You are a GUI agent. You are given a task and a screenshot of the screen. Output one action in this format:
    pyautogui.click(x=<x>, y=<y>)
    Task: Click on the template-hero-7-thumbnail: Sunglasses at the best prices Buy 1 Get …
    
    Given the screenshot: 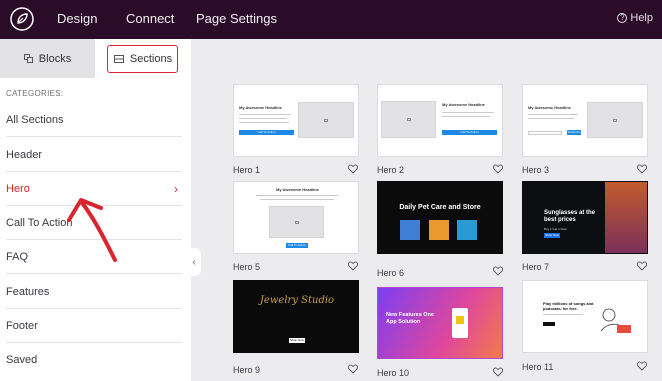 What is the action you would take?
    pyautogui.click(x=585, y=217)
    